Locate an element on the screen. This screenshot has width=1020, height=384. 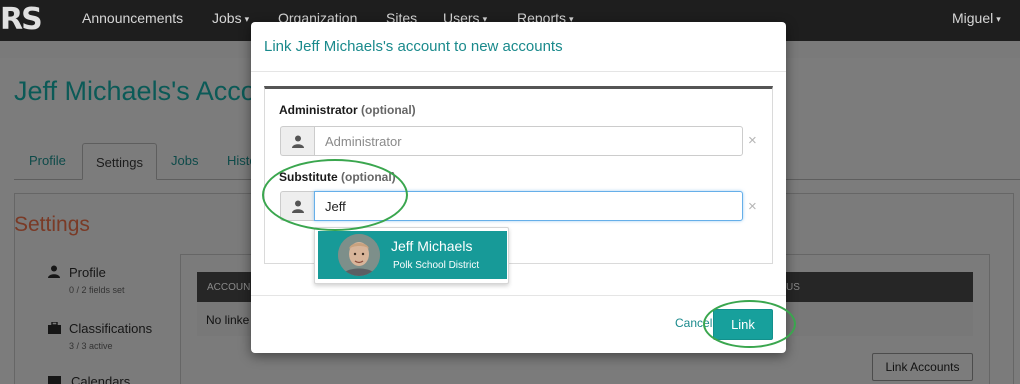
clear-administrator-icon: × is located at coordinates (752, 140).